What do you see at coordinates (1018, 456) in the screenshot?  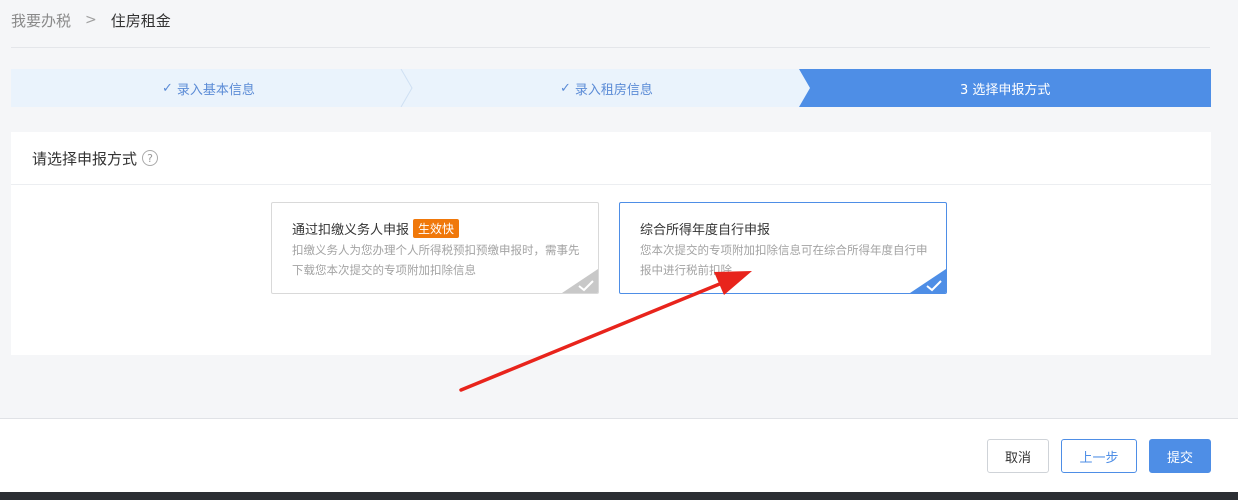 I see `cancel-button: 取消` at bounding box center [1018, 456].